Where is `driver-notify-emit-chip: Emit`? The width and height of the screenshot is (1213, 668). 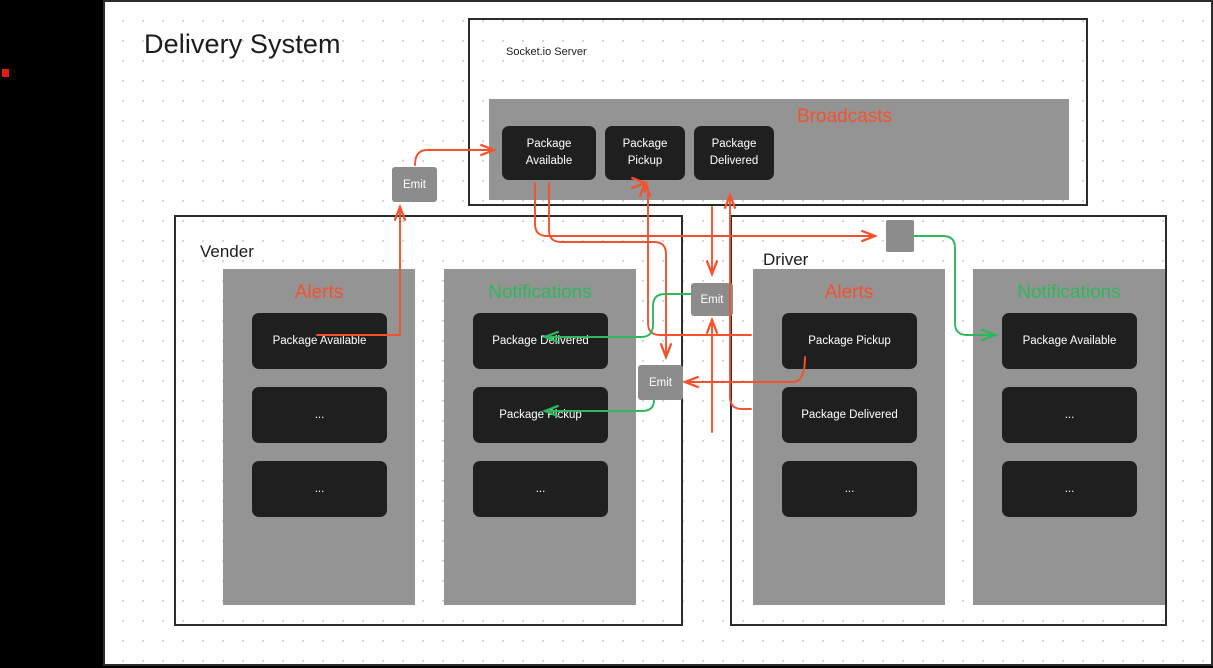
driver-notify-emit-chip: Emit is located at coordinates (712, 299).